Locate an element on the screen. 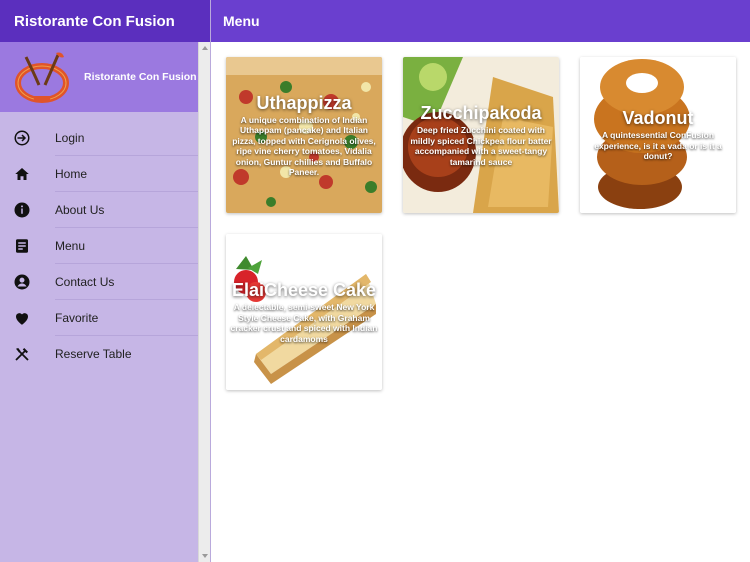 The width and height of the screenshot is (750, 562). scroll-down-arrow-icon is located at coordinates (205, 556).